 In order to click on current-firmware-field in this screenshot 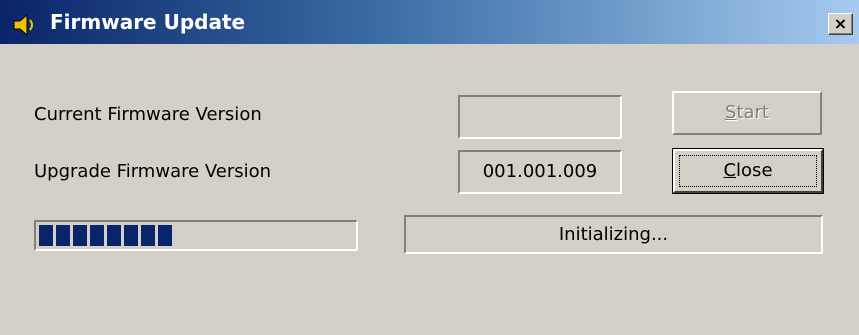, I will do `click(540, 117)`.